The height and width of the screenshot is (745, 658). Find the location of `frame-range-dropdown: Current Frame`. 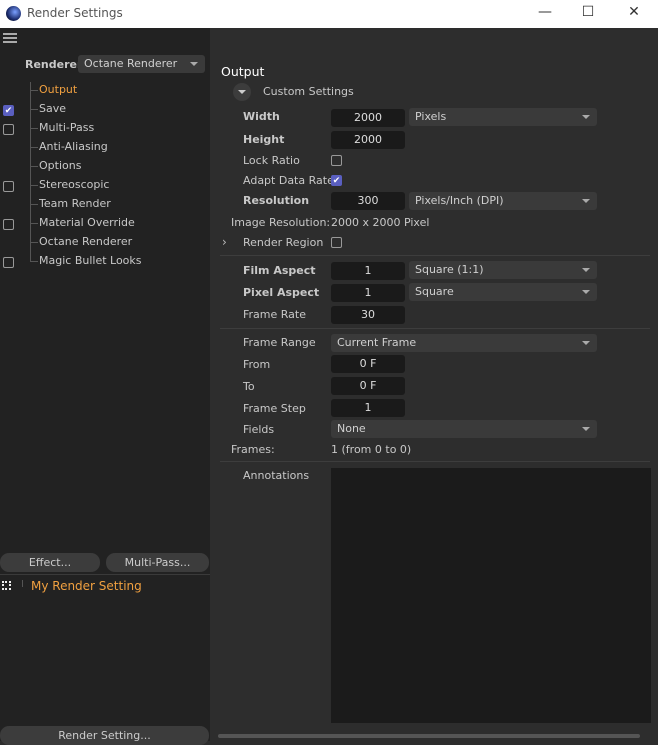

frame-range-dropdown: Current Frame is located at coordinates (464, 343).